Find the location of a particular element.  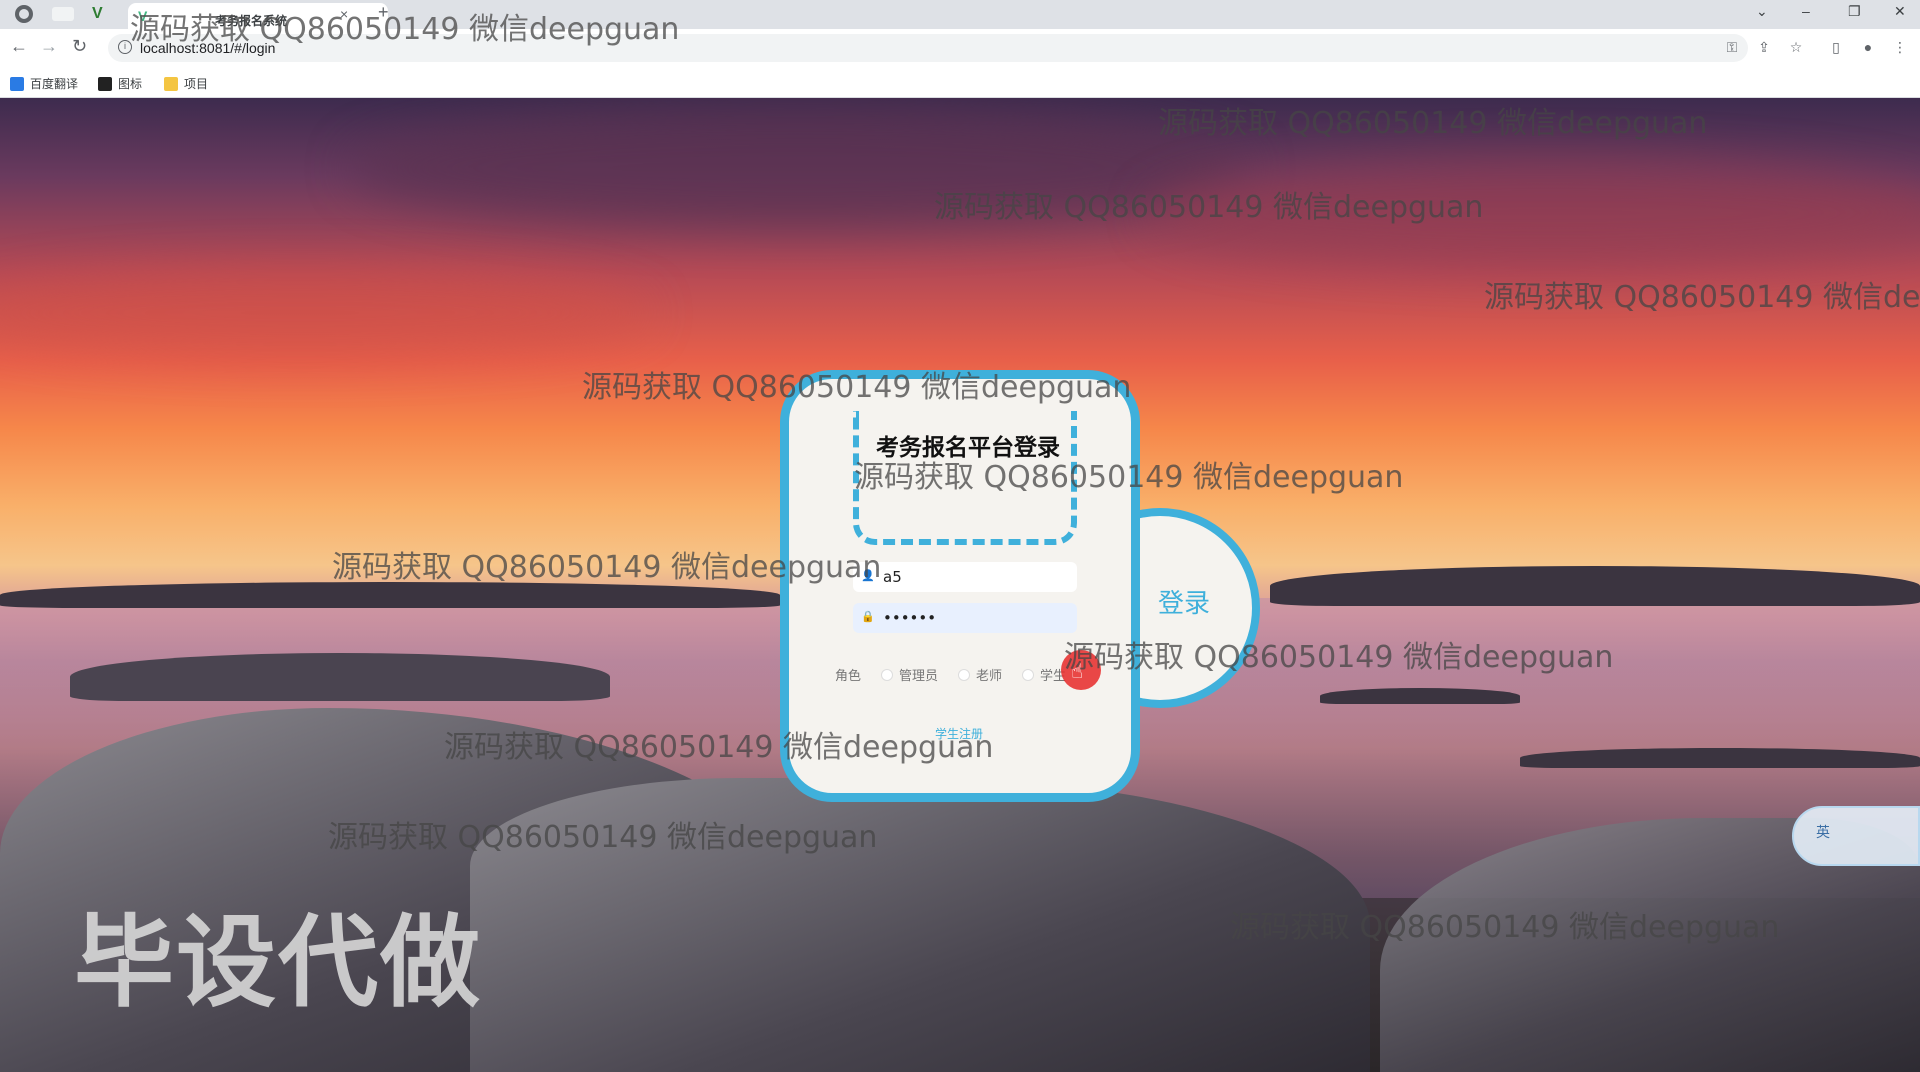

star-icon: ☆ is located at coordinates (1796, 47).